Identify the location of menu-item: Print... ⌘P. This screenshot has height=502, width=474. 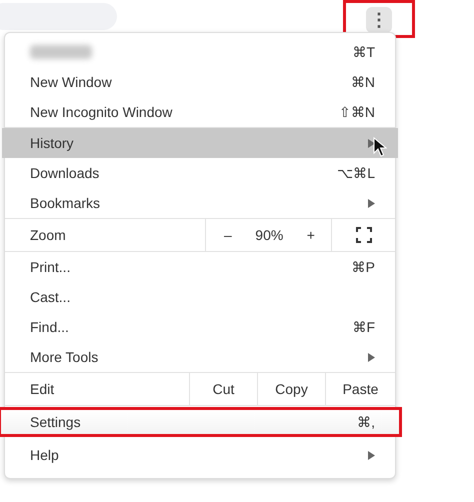
(200, 267).